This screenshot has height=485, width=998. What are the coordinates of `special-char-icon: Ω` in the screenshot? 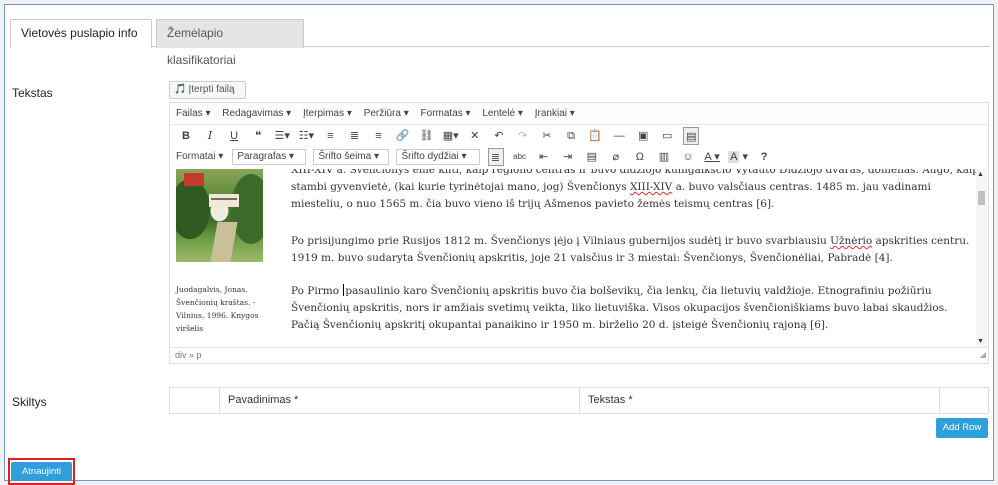 It's located at (640, 157).